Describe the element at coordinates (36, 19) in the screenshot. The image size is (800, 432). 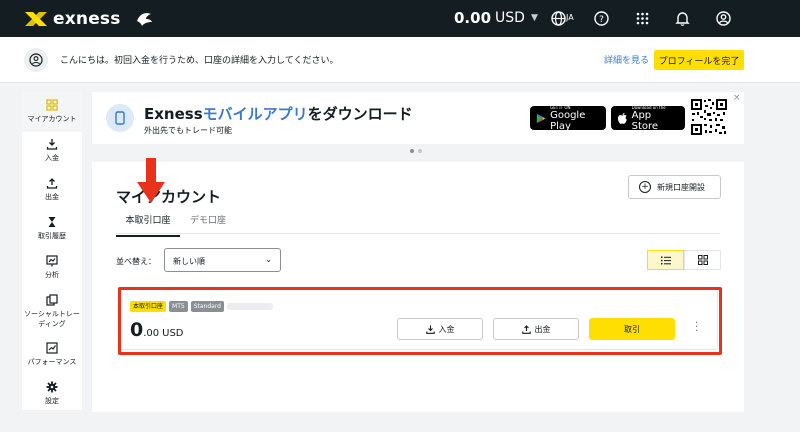
I see `exness-logo-icon` at that location.